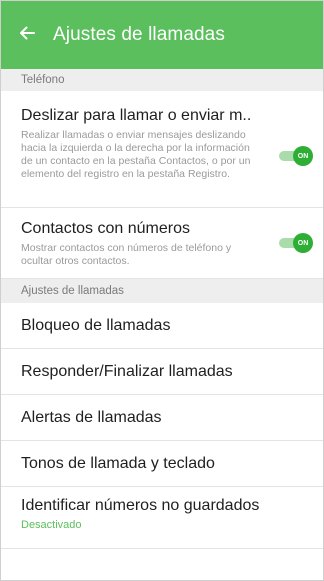 This screenshot has height=581, width=324. I want to click on contacts-with-numbers-title: Contactos con números, so click(105, 228).